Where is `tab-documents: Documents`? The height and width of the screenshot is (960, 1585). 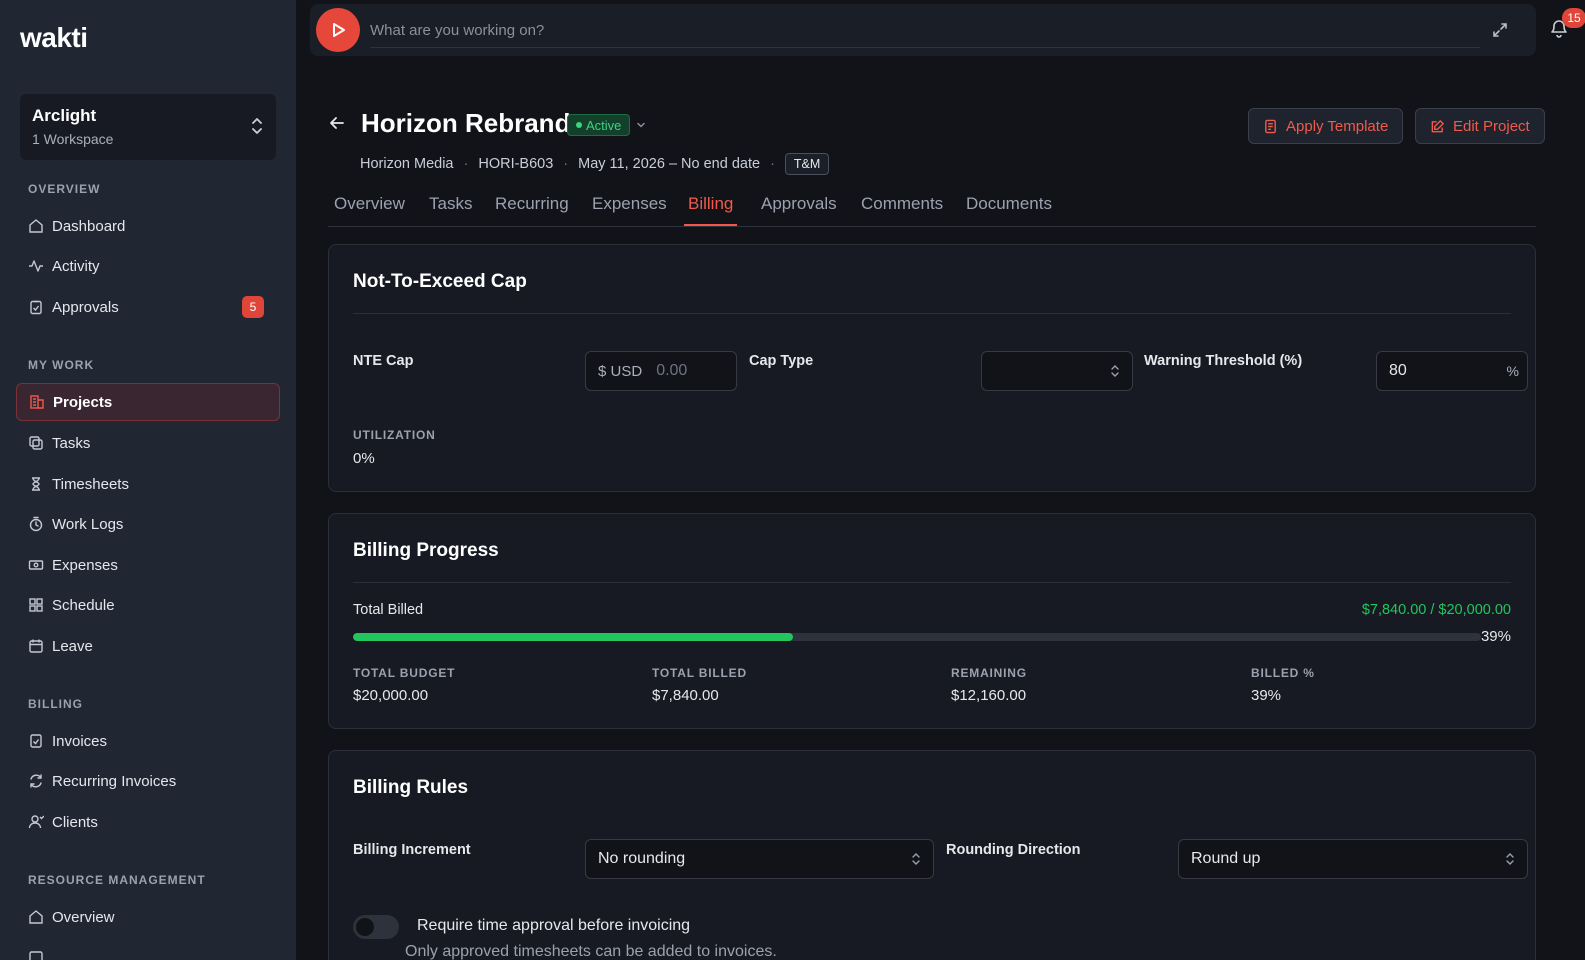
tab-documents: Documents is located at coordinates (1009, 209).